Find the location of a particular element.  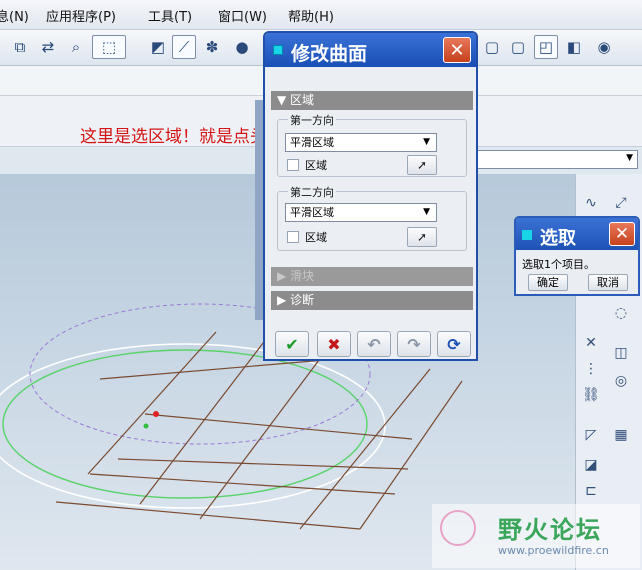

binoculars-icon: ⌕ is located at coordinates (76, 47).